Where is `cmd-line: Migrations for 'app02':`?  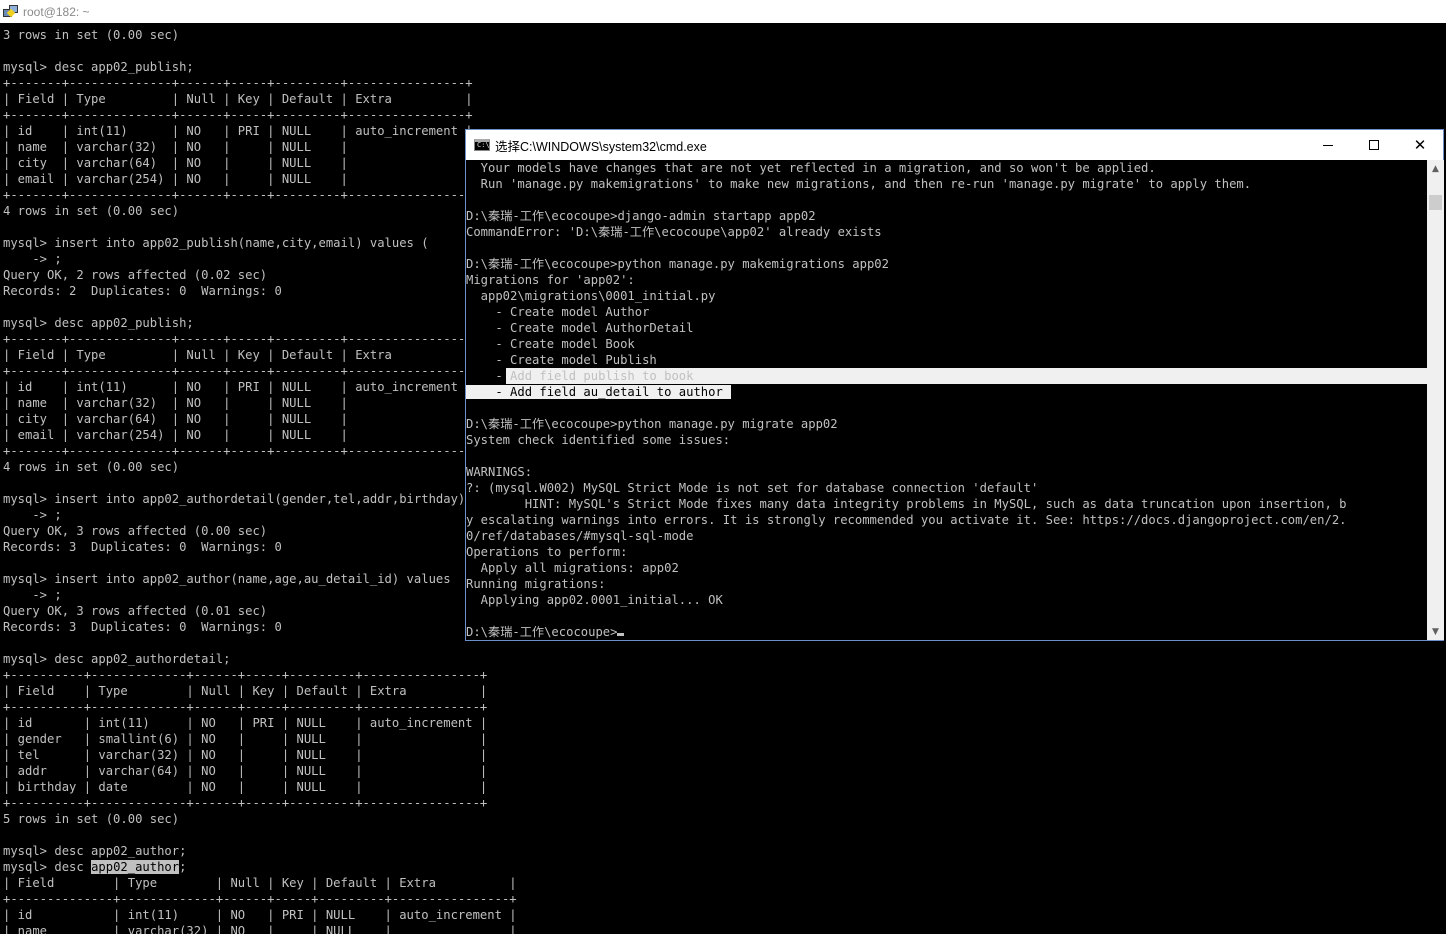
cmd-line: Migrations for 'app02': is located at coordinates (550, 280).